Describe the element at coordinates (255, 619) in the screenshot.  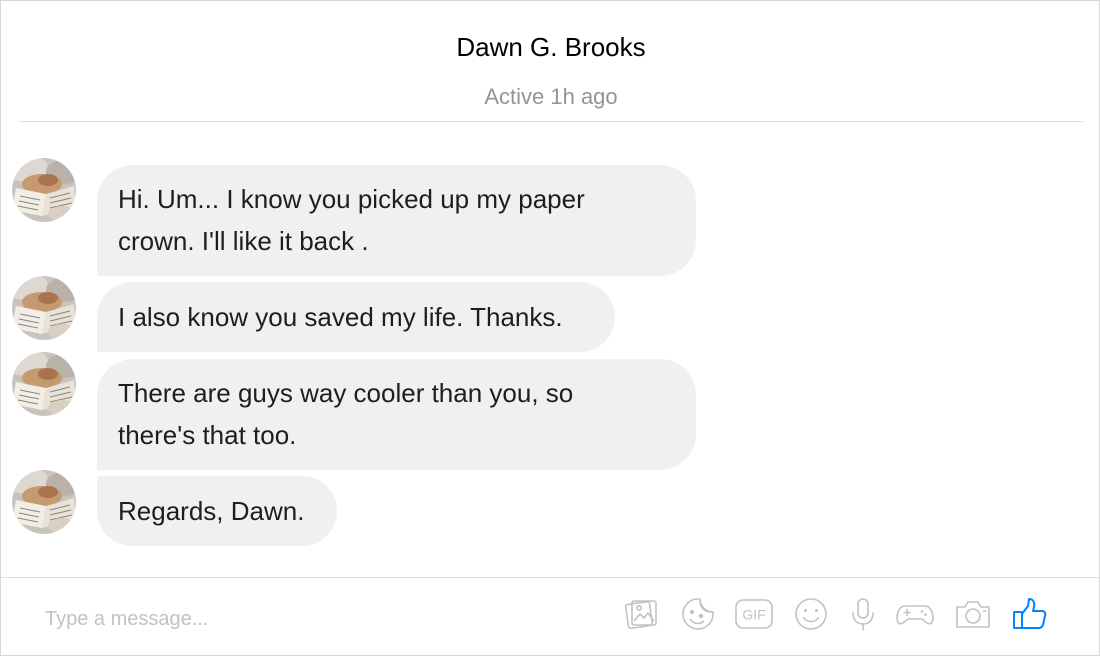
I see `message-input` at that location.